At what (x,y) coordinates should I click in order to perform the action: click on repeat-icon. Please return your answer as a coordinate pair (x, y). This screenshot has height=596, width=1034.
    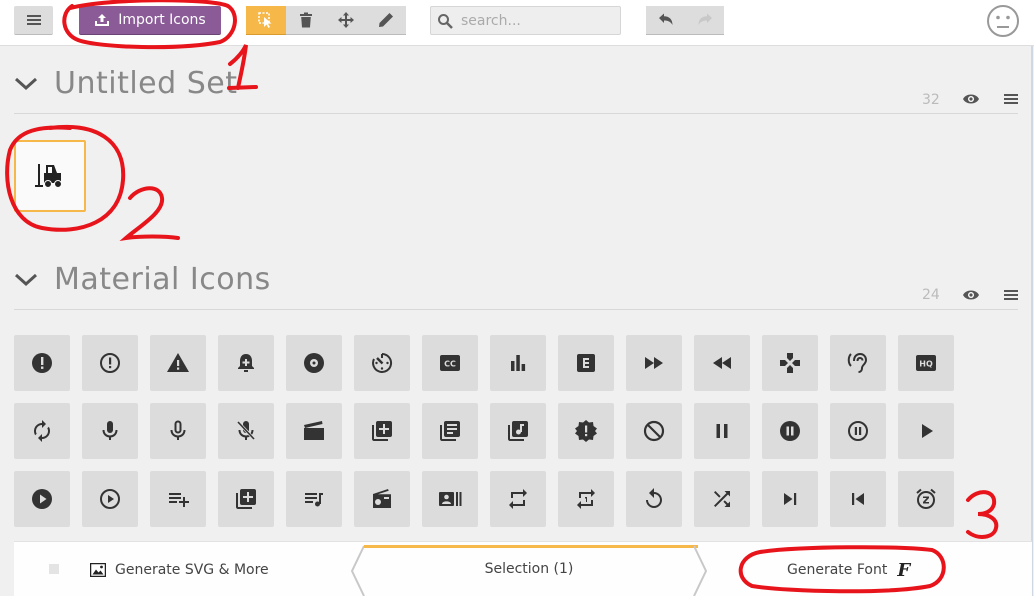
    Looking at the image, I should click on (518, 499).